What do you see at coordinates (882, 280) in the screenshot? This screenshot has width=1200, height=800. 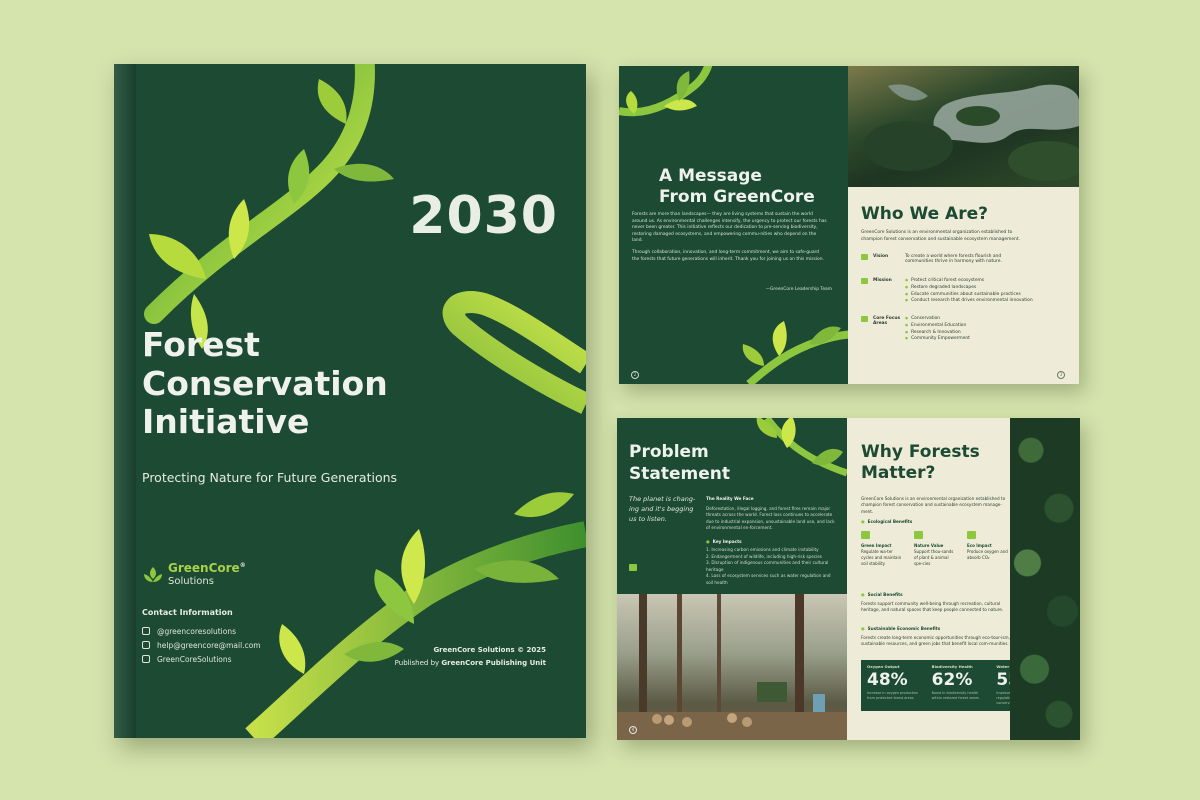 I see `mission-label: Mission` at bounding box center [882, 280].